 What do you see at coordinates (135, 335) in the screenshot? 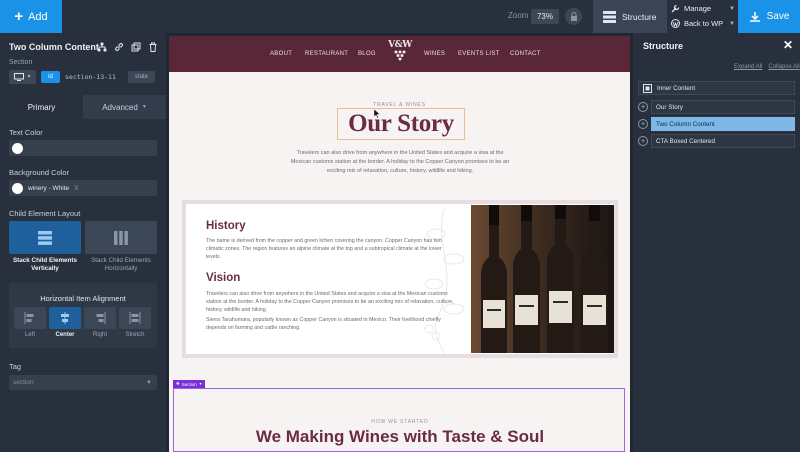
I see `align-stretch-caption: Stretch` at bounding box center [135, 335].